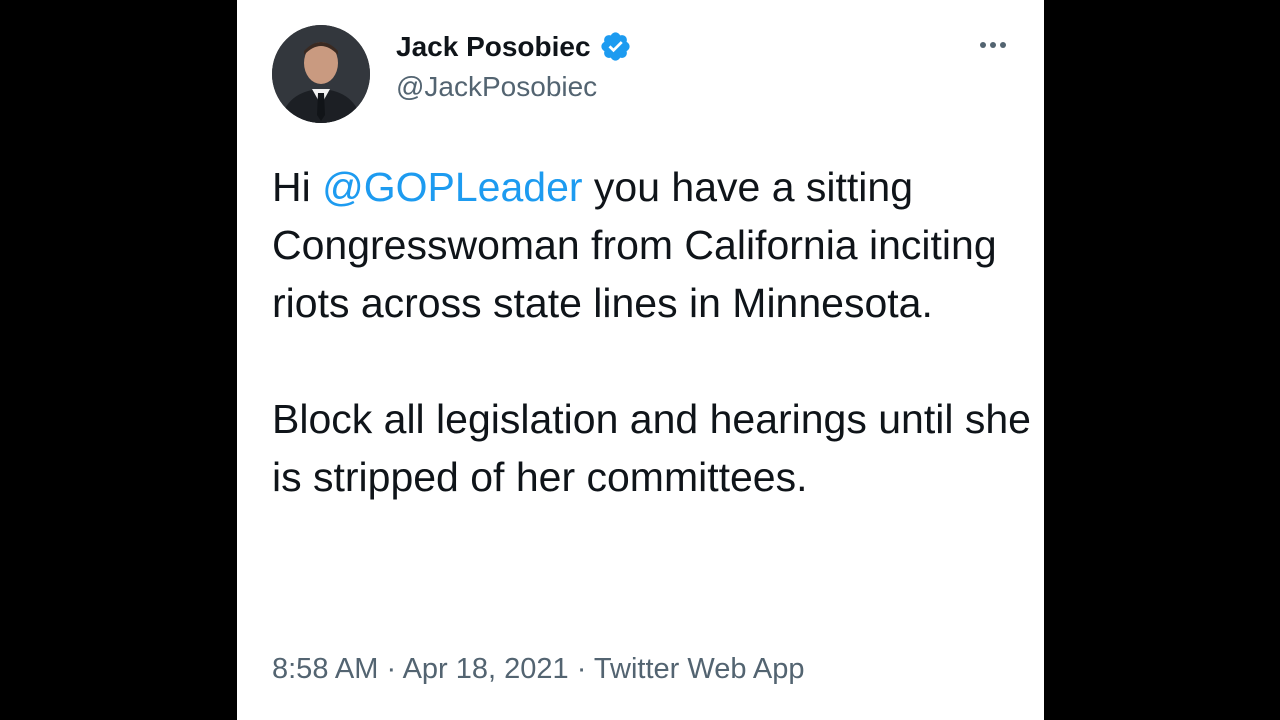 This screenshot has width=1280, height=720. What do you see at coordinates (493, 47) in the screenshot?
I see `author-name: Jack Posobiec` at bounding box center [493, 47].